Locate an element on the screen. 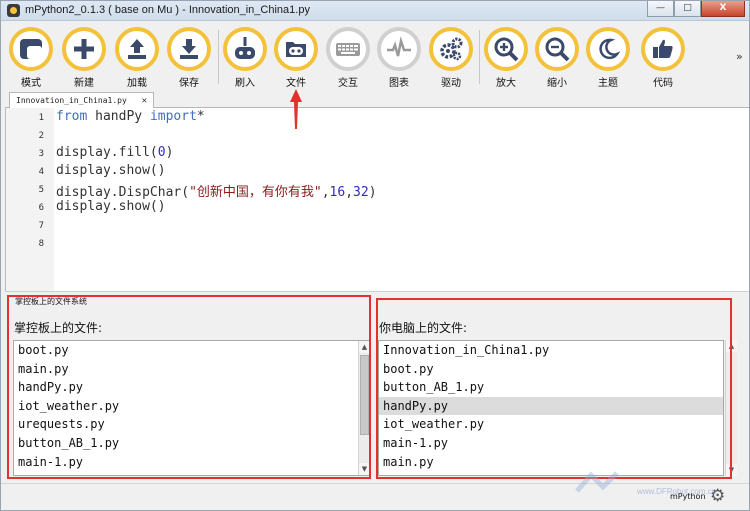 This screenshot has height=511, width=750. line-number: 1 is located at coordinates (41, 118).